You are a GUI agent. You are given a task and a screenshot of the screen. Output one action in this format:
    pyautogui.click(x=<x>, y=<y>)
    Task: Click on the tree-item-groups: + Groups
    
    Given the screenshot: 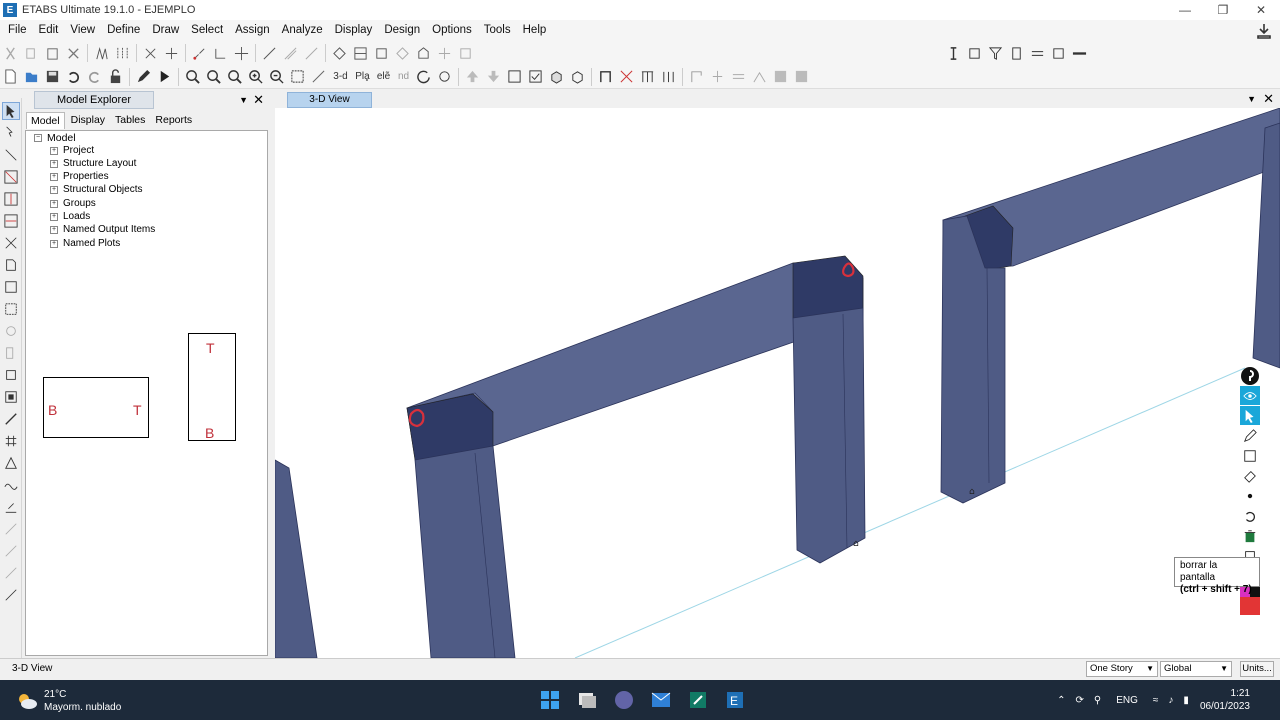 What is the action you would take?
    pyautogui.click(x=73, y=203)
    